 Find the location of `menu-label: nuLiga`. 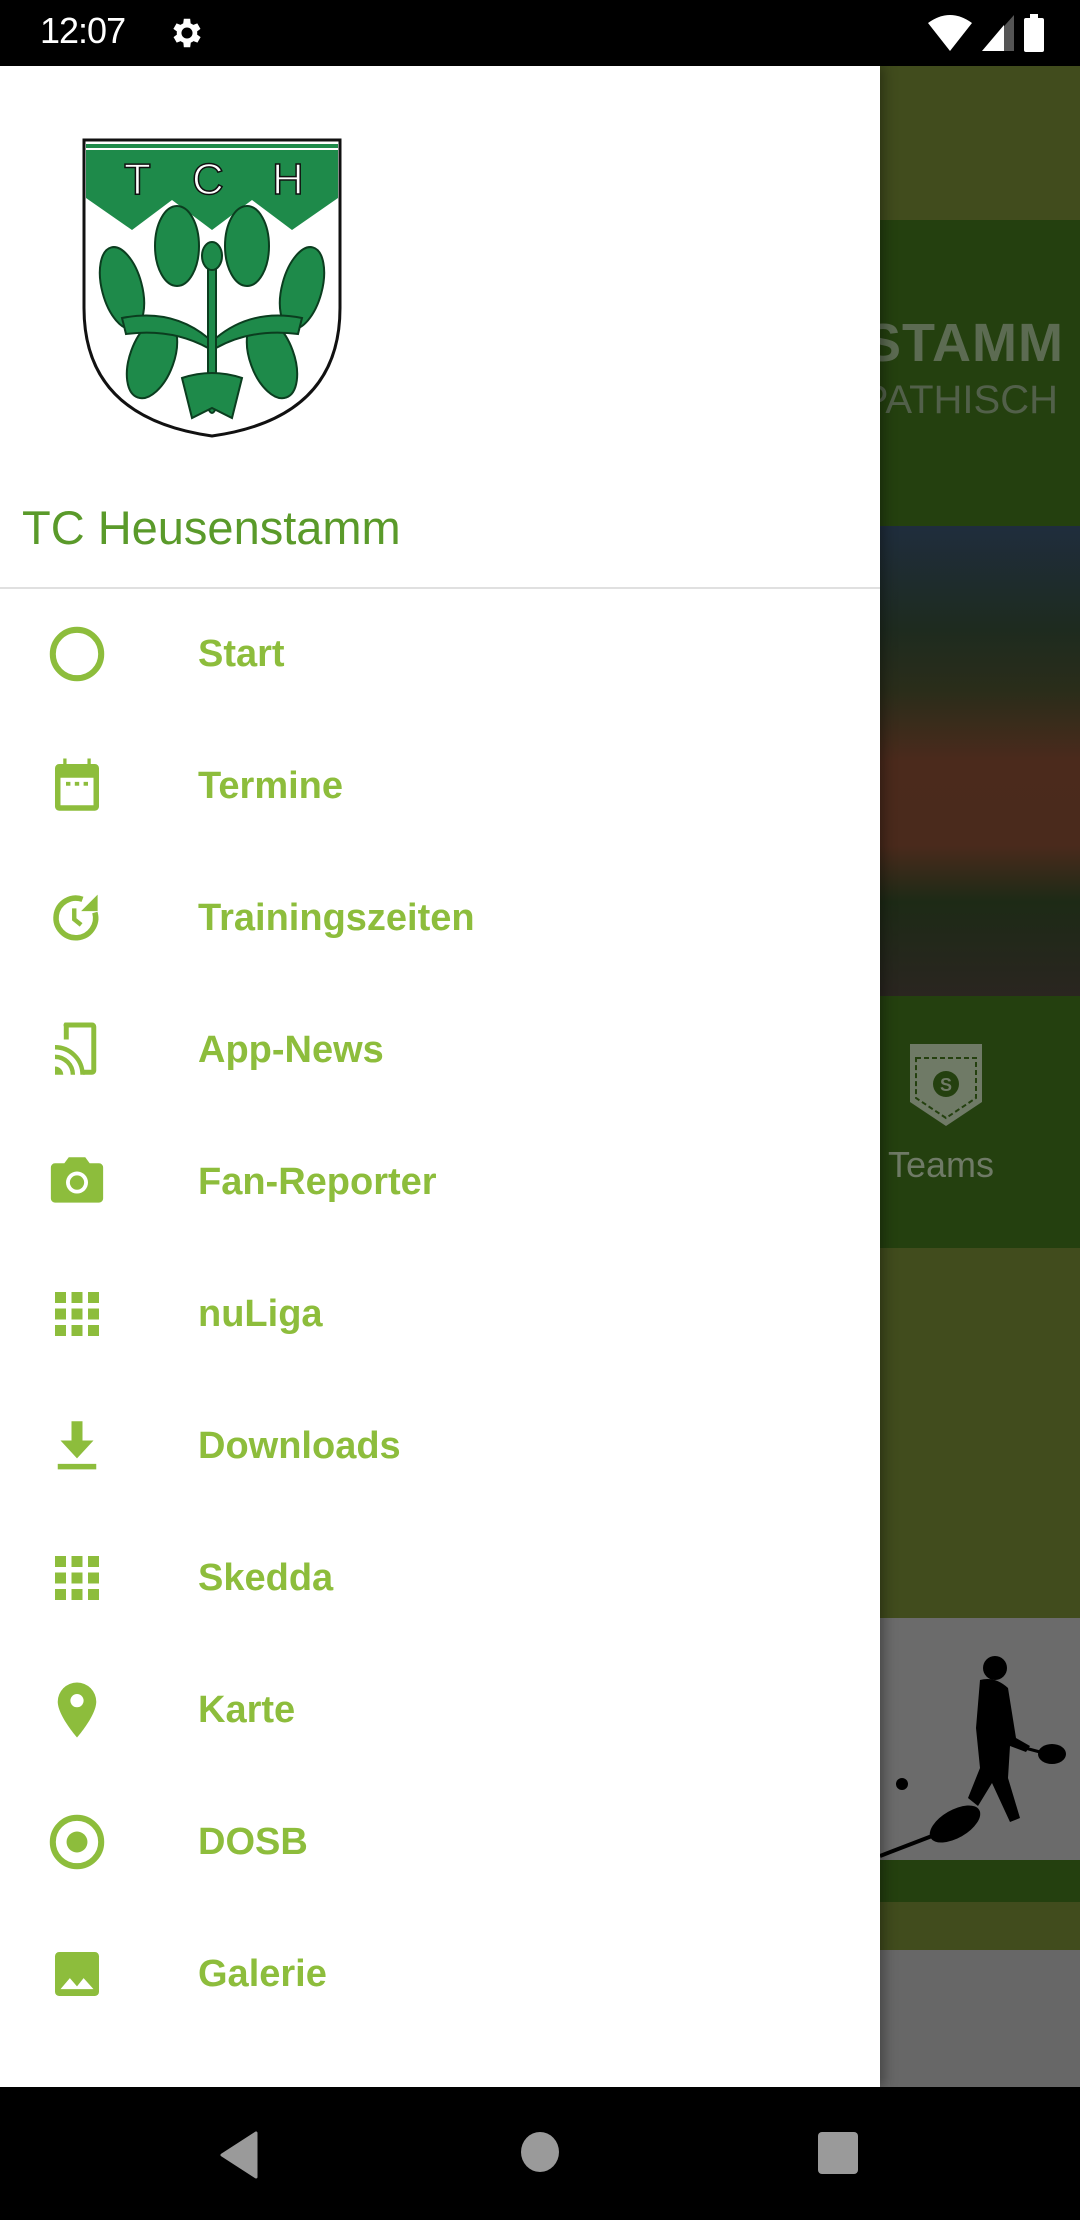

menu-label: nuLiga is located at coordinates (260, 1314).